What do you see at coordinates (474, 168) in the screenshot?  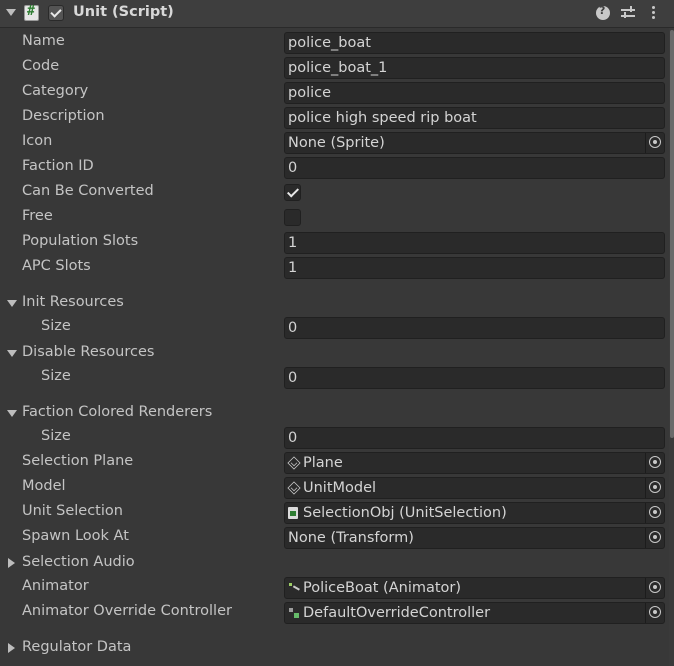 I see `faction-id-input: 0` at bounding box center [474, 168].